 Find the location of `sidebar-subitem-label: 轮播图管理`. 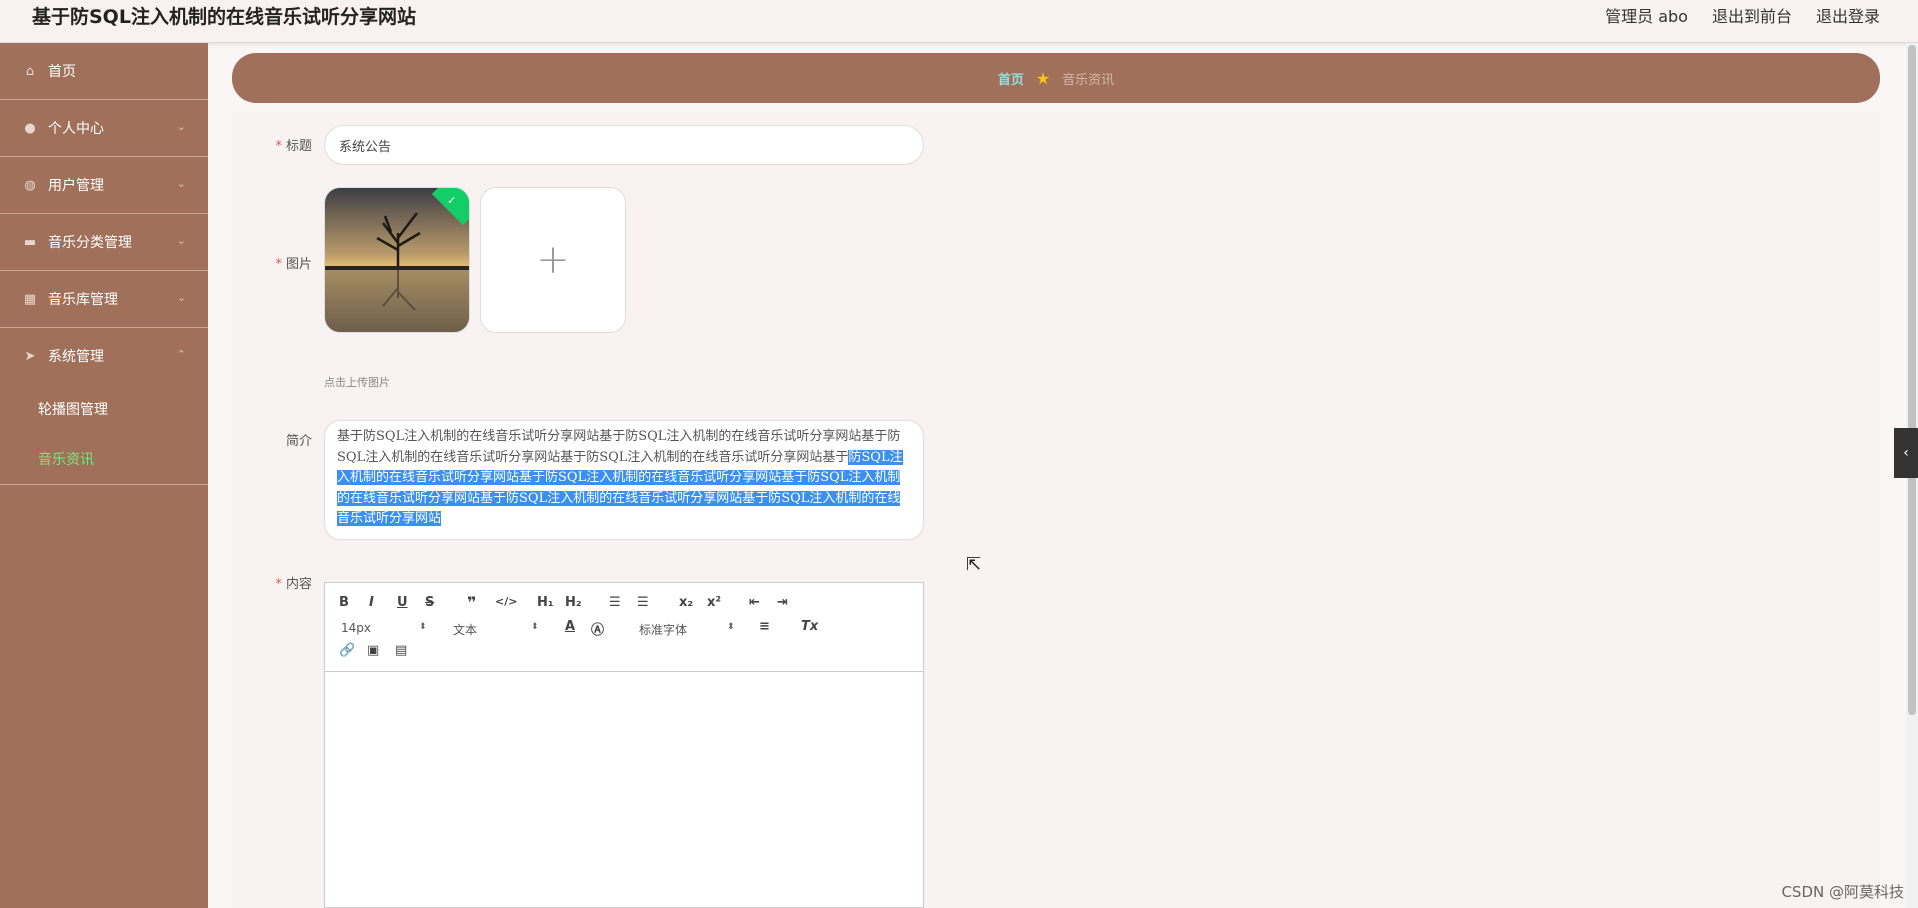

sidebar-subitem-label: 轮播图管理 is located at coordinates (73, 410).